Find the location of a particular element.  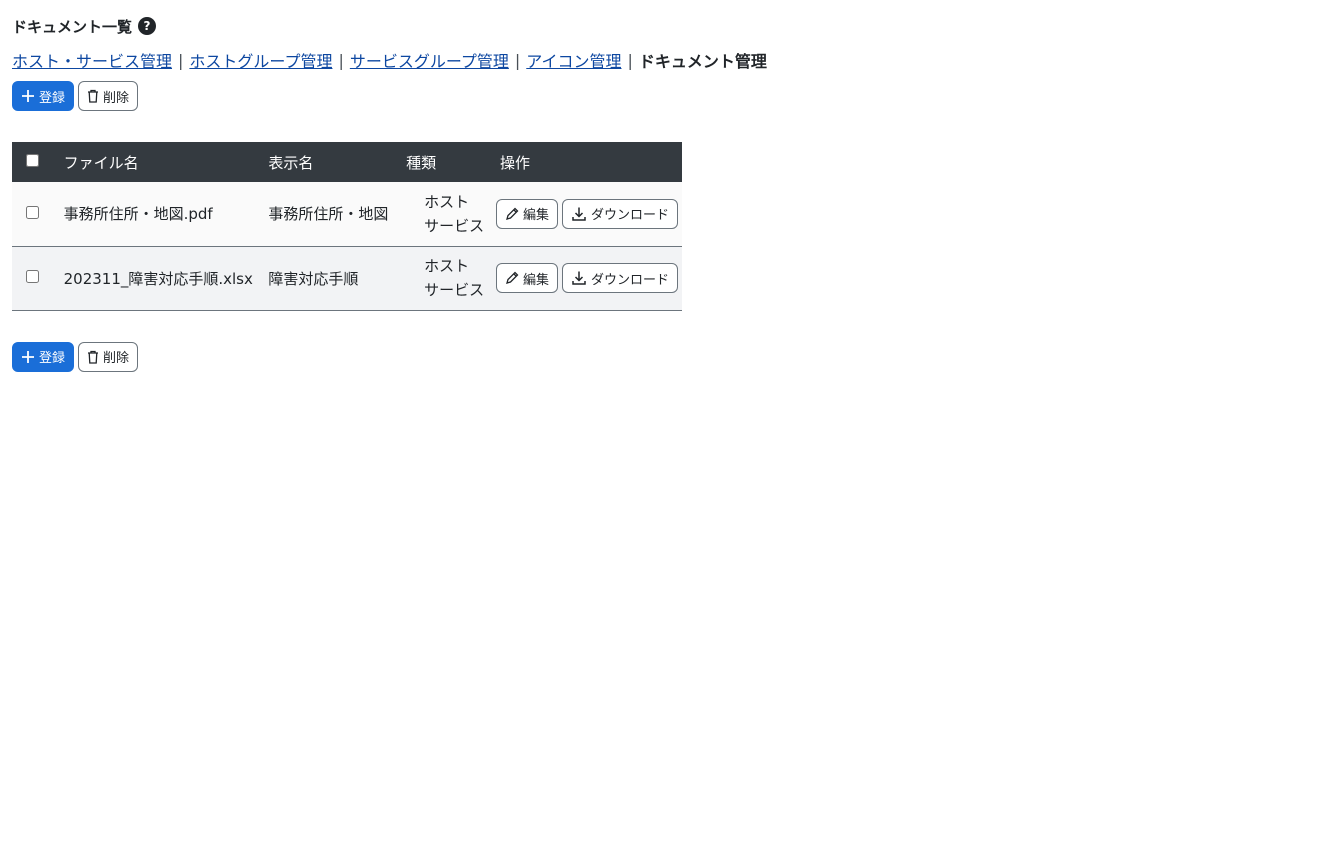

display-name-cell: 事務所住所・地図 is located at coordinates (328, 214).